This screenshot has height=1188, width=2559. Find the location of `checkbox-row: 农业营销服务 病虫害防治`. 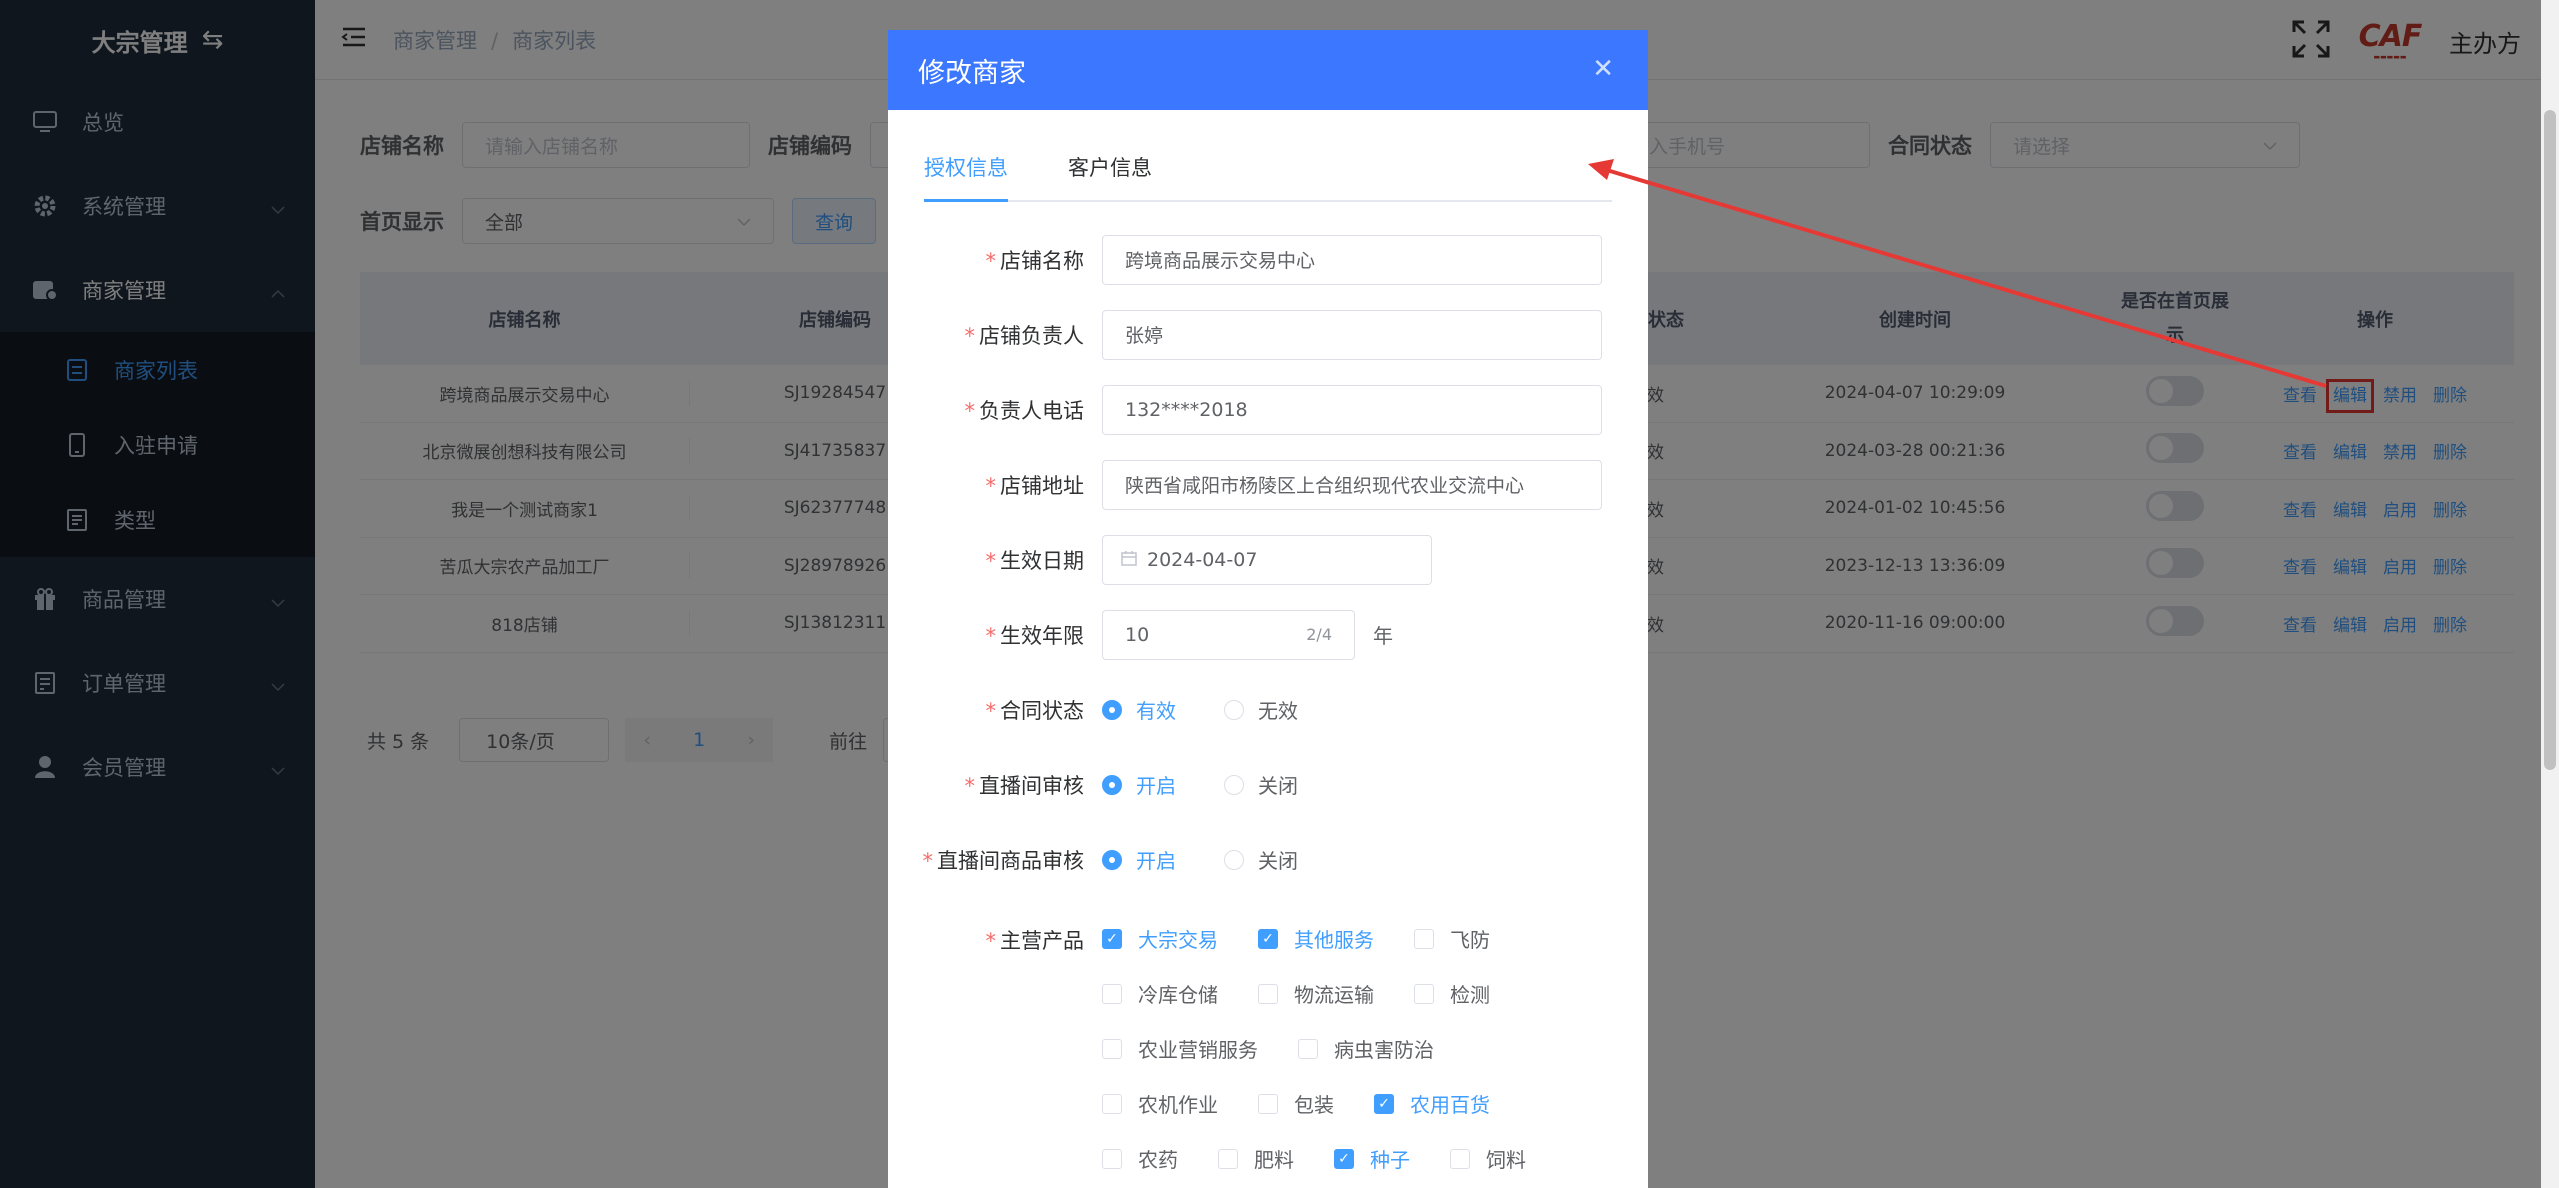

checkbox-row: 农业营销服务 病虫害防治 is located at coordinates (1334, 1048).